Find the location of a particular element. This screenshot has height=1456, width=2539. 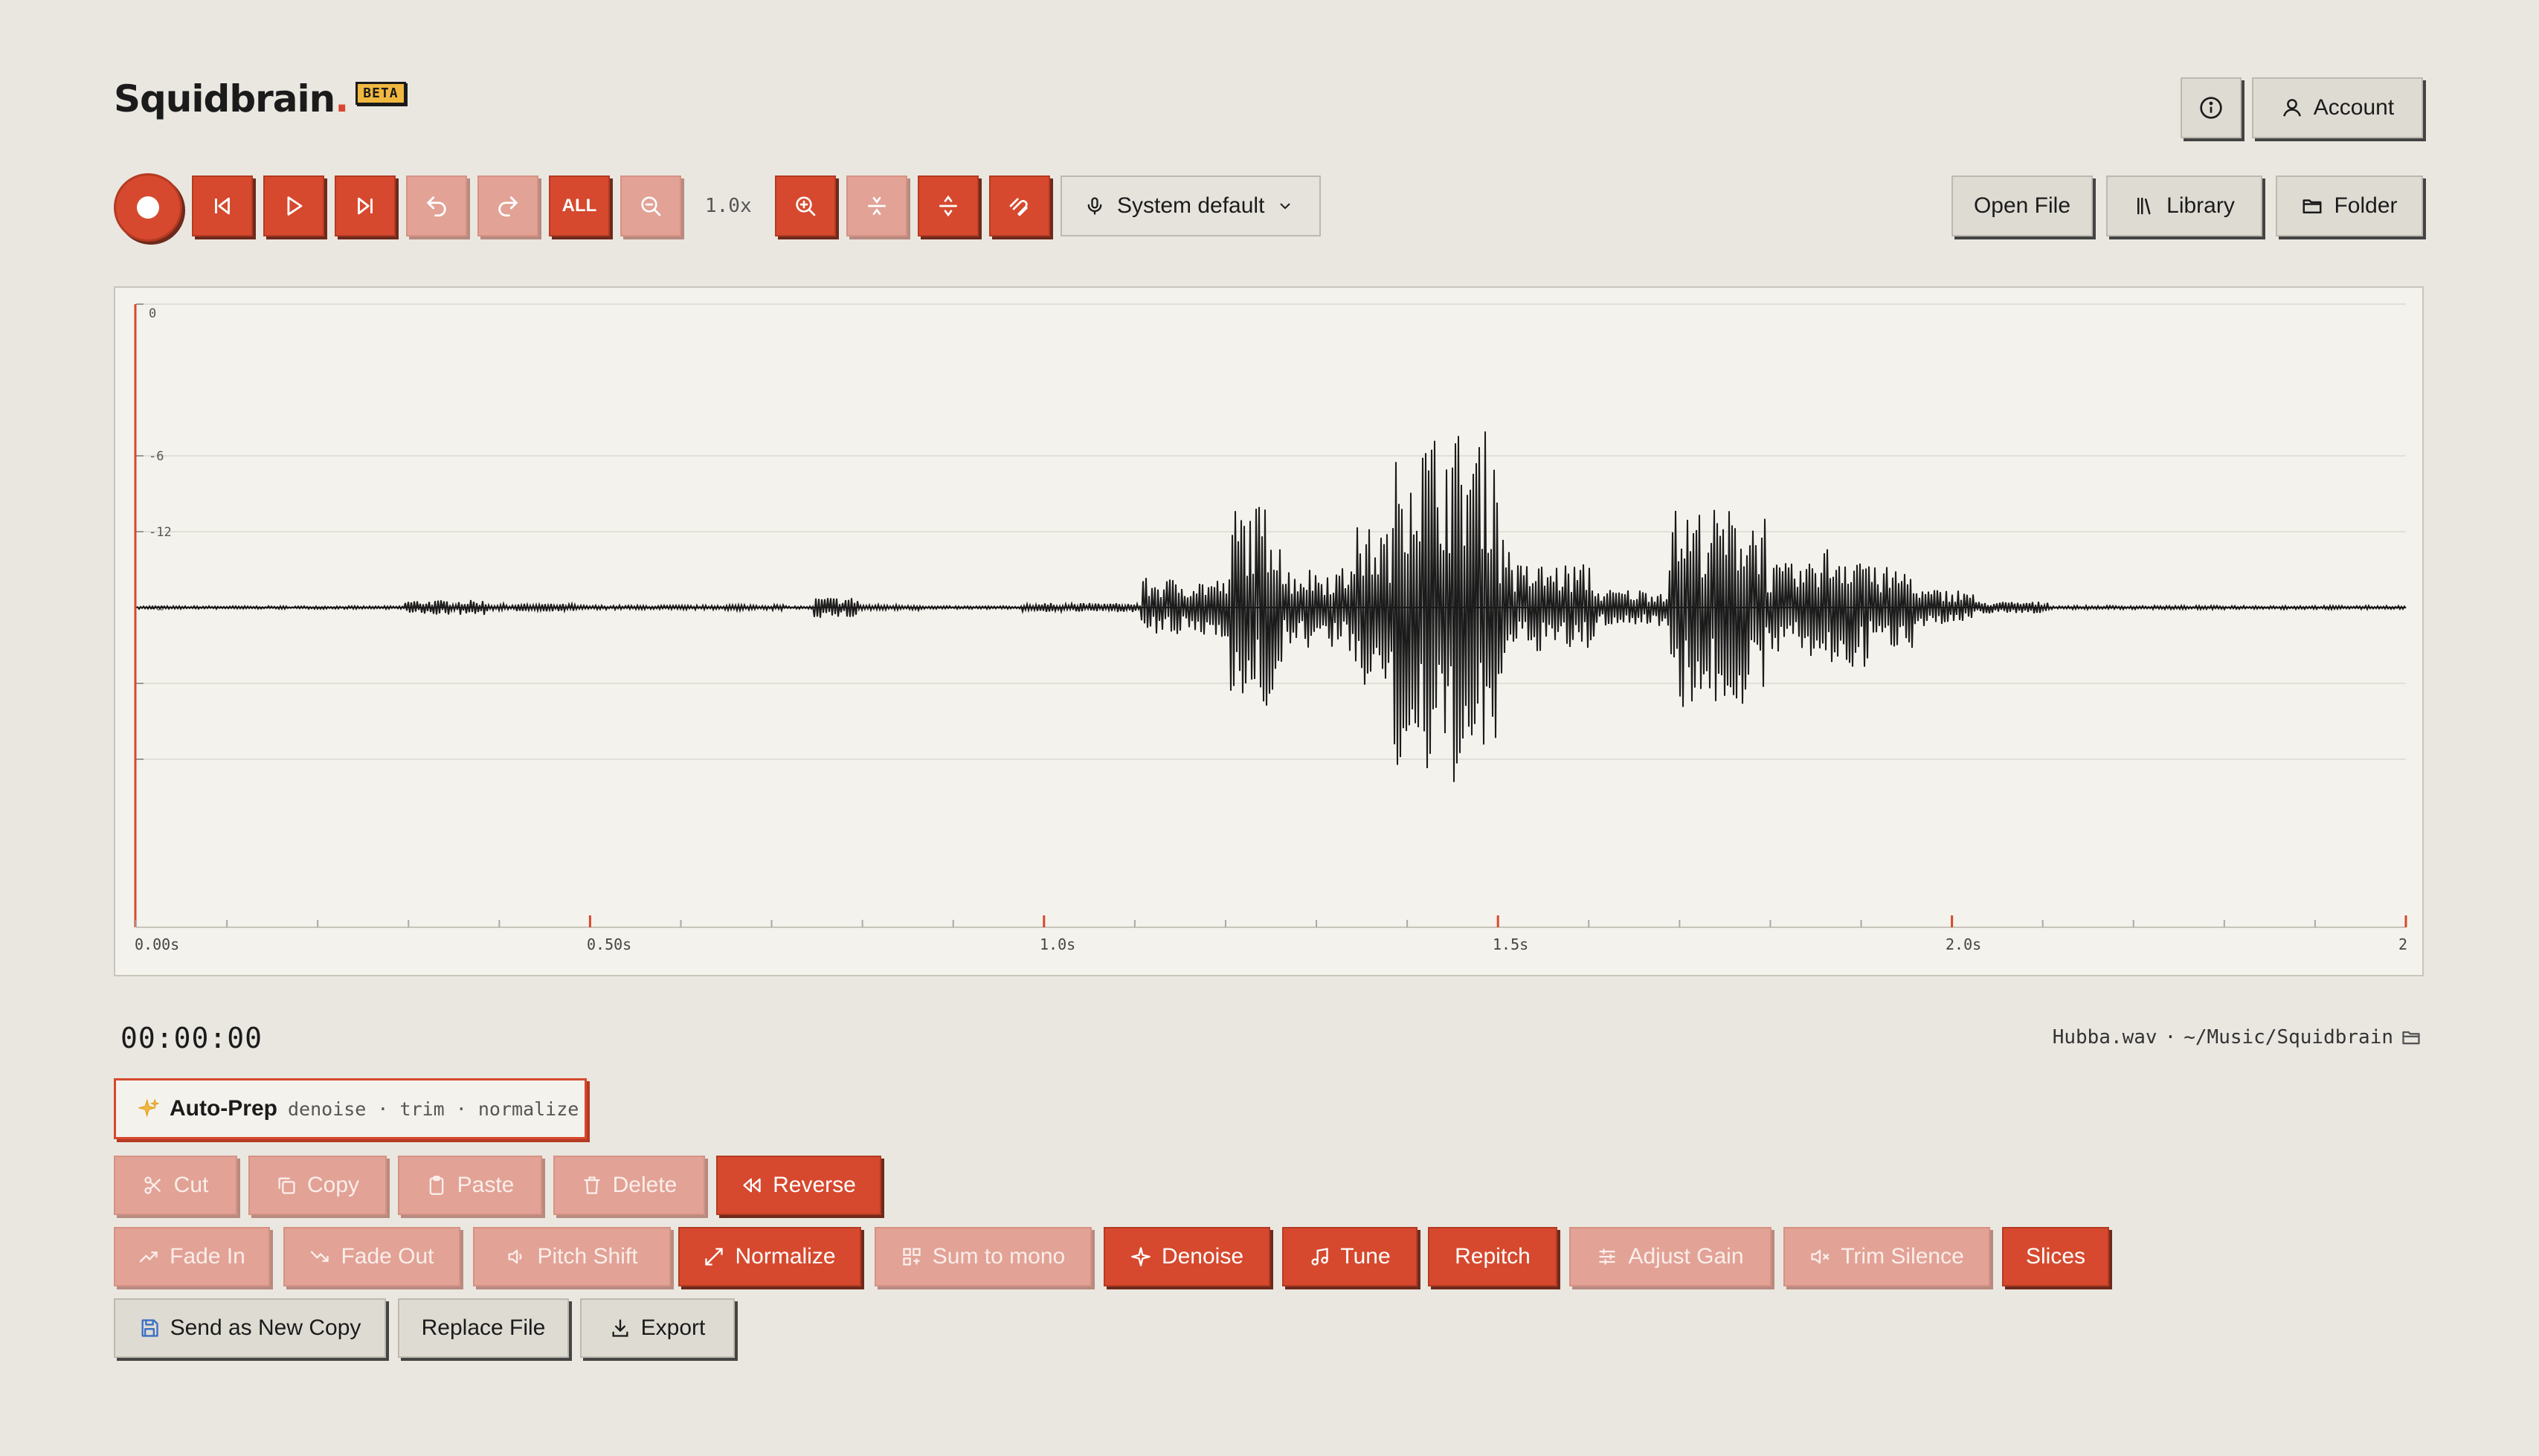

play-icon is located at coordinates (295, 206).